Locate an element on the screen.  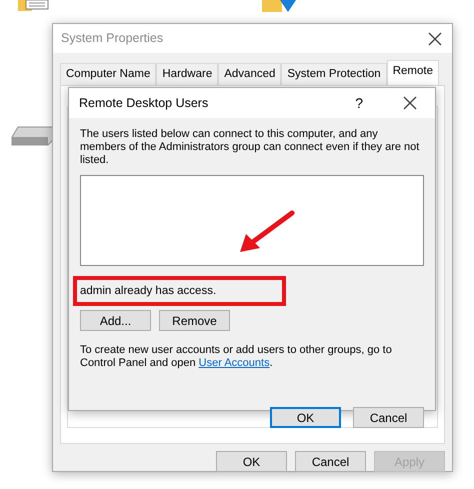
tab: System Protection is located at coordinates (334, 74).